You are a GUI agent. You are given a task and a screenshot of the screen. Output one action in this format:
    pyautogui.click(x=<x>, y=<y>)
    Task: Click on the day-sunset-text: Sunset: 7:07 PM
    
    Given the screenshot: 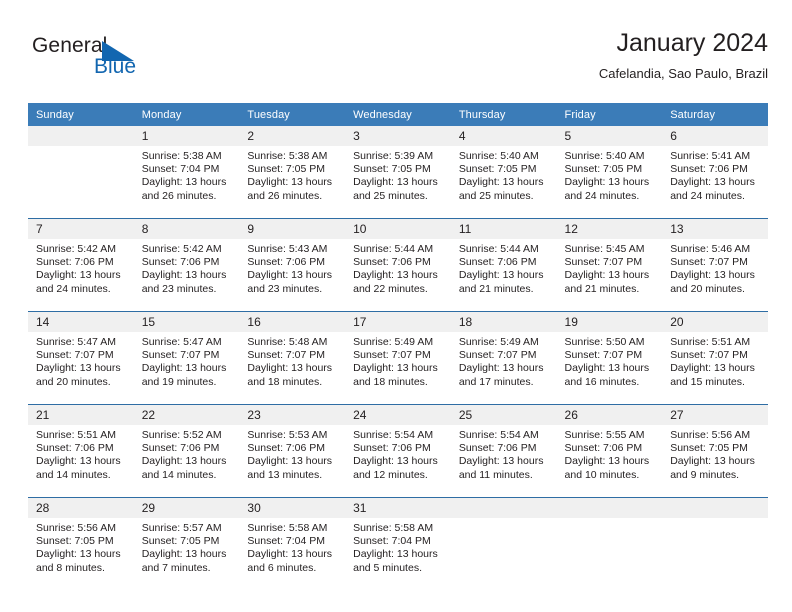 What is the action you would take?
    pyautogui.click(x=75, y=355)
    